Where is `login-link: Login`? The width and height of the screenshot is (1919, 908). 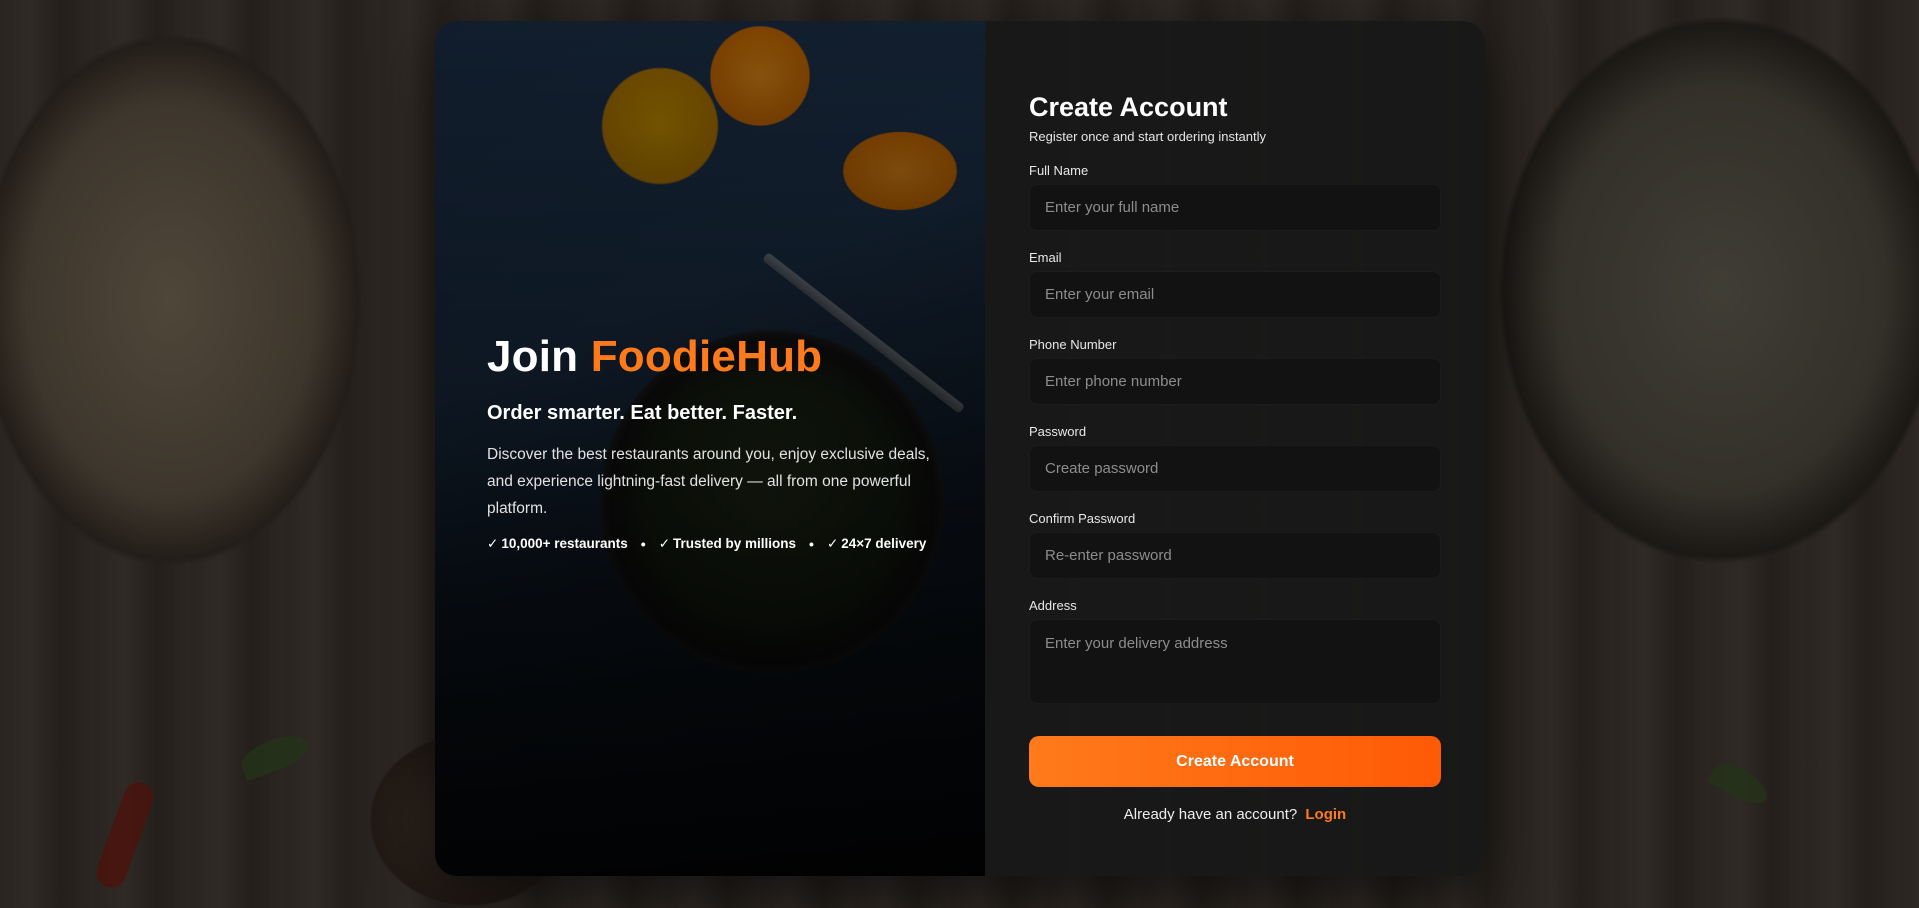 login-link: Login is located at coordinates (1325, 814).